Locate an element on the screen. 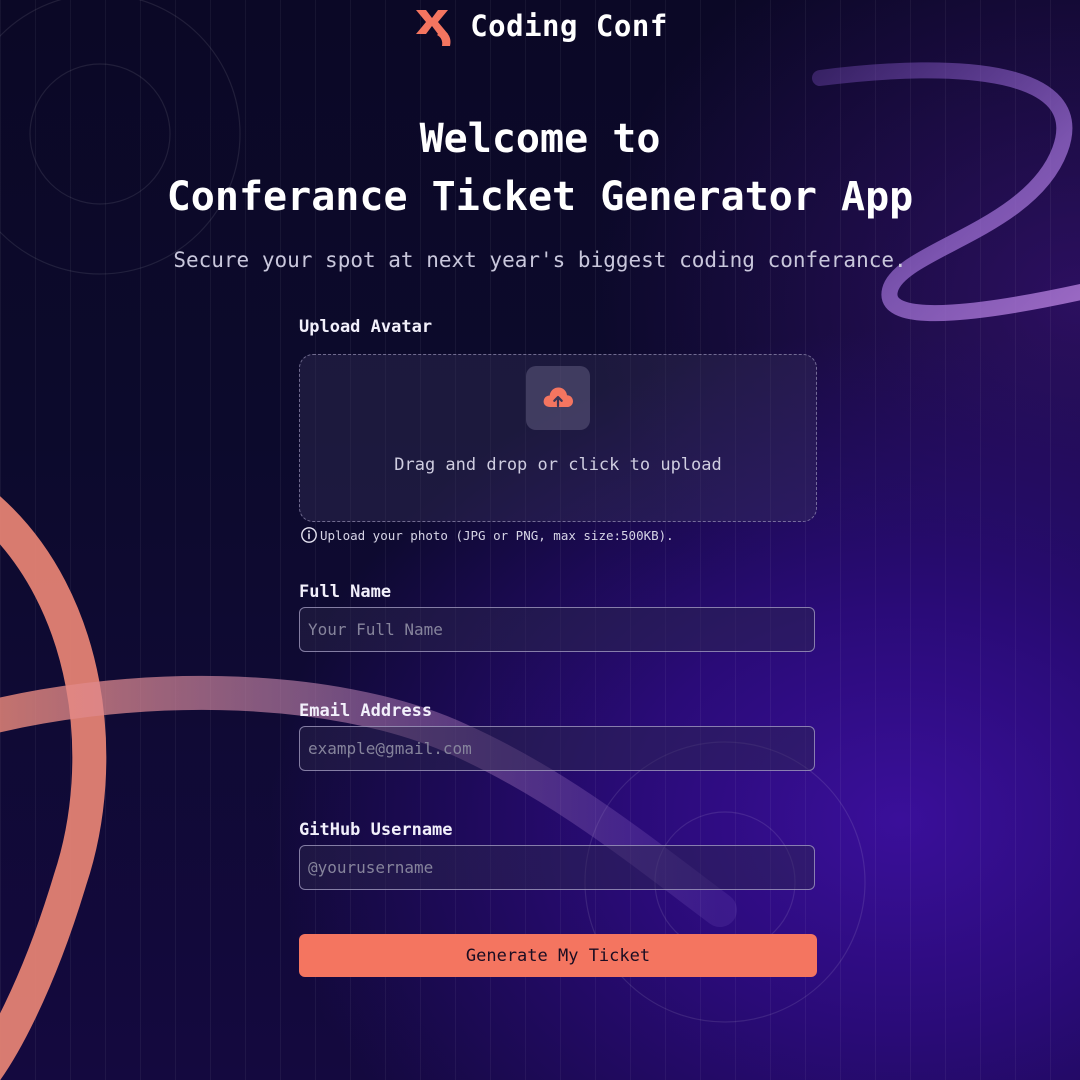 The width and height of the screenshot is (1080, 1080). upload-icon-tile is located at coordinates (558, 398).